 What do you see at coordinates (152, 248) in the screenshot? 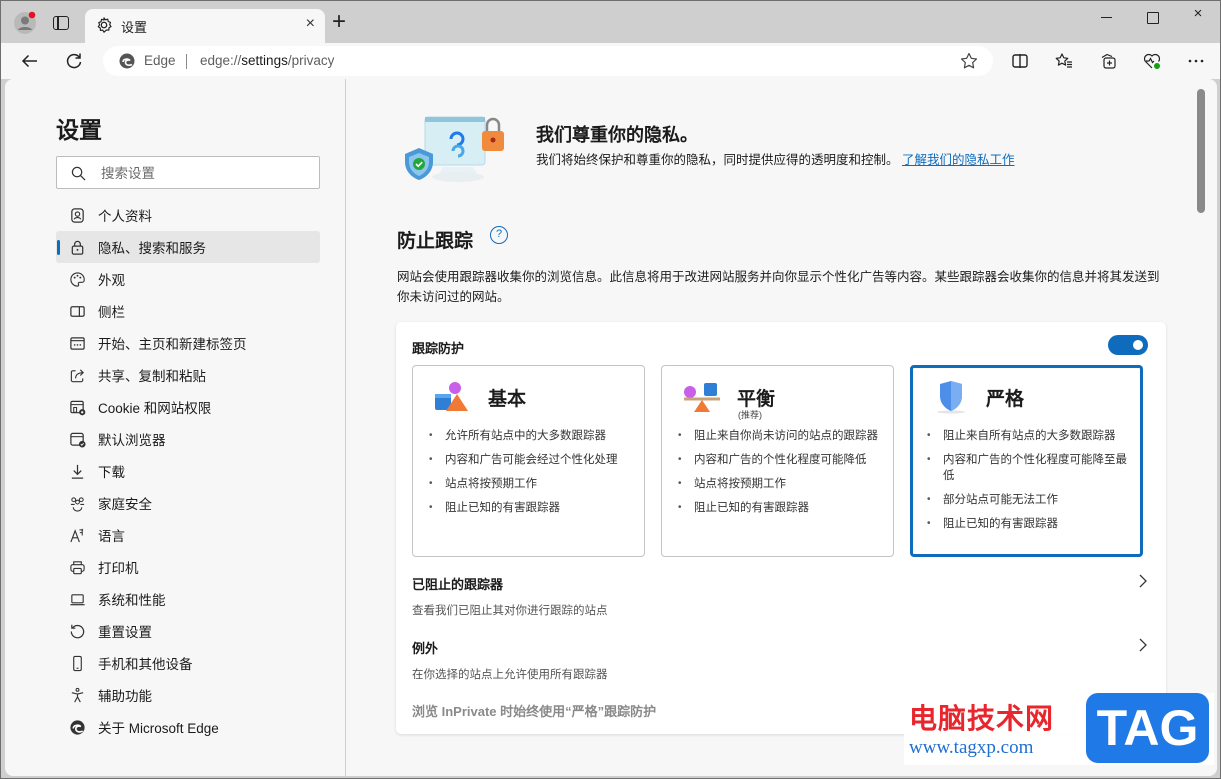
I see `sidebar-item-label: 隐私、搜索和服务` at bounding box center [152, 248].